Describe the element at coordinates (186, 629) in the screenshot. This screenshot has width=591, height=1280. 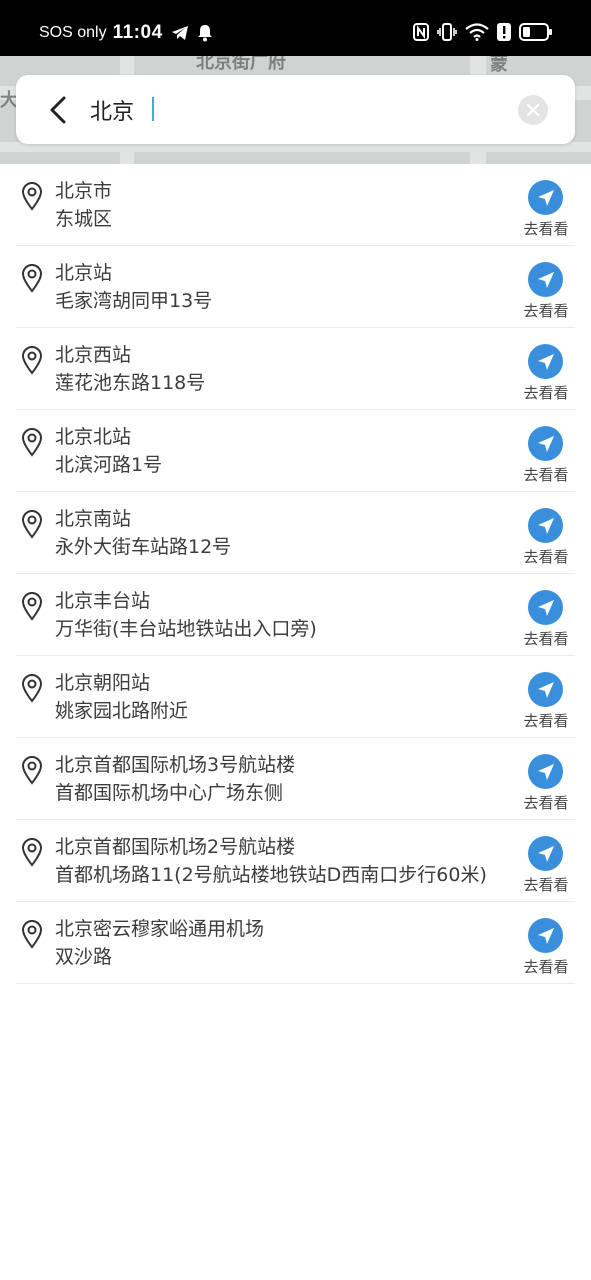
I see `result-address: 万华街(丰台站地铁站出入口旁)` at that location.